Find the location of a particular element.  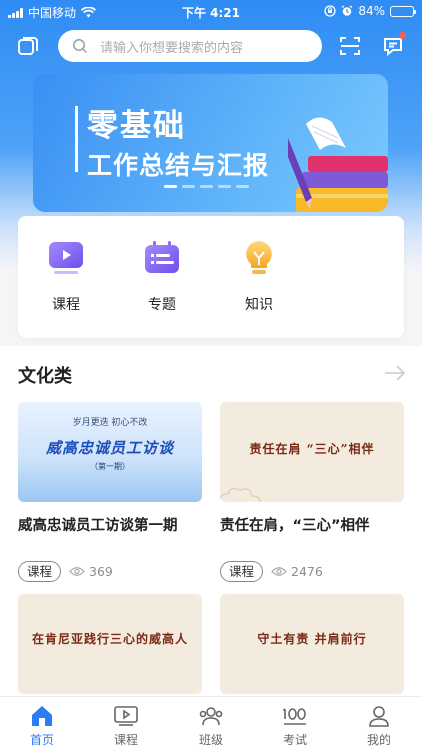

rotation-lock-icon is located at coordinates (330, 11).